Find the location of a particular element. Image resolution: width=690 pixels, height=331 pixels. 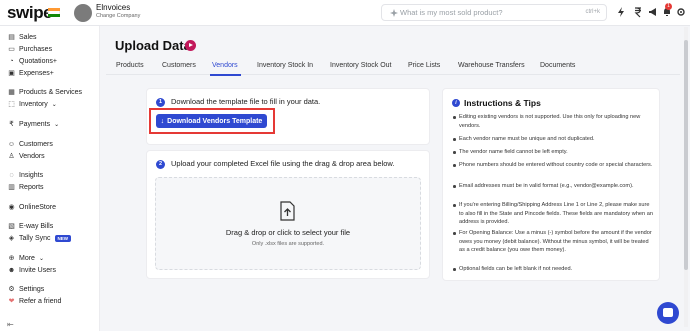

insights-icon: ◌ is located at coordinates (11, 175).